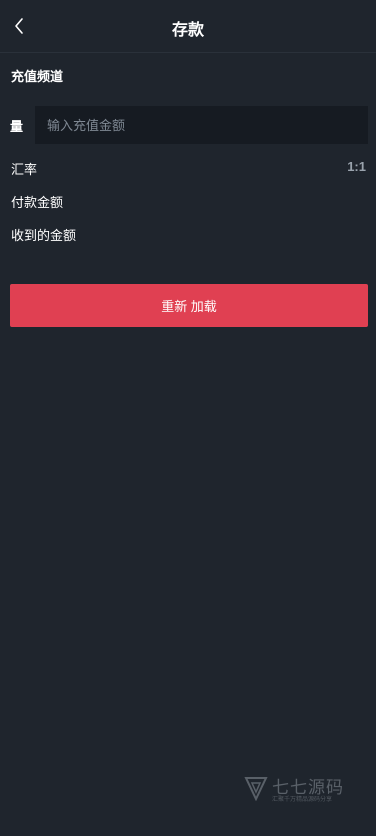  Describe the element at coordinates (37, 76) in the screenshot. I see `recharge-channel-heading: 充值频道` at that location.